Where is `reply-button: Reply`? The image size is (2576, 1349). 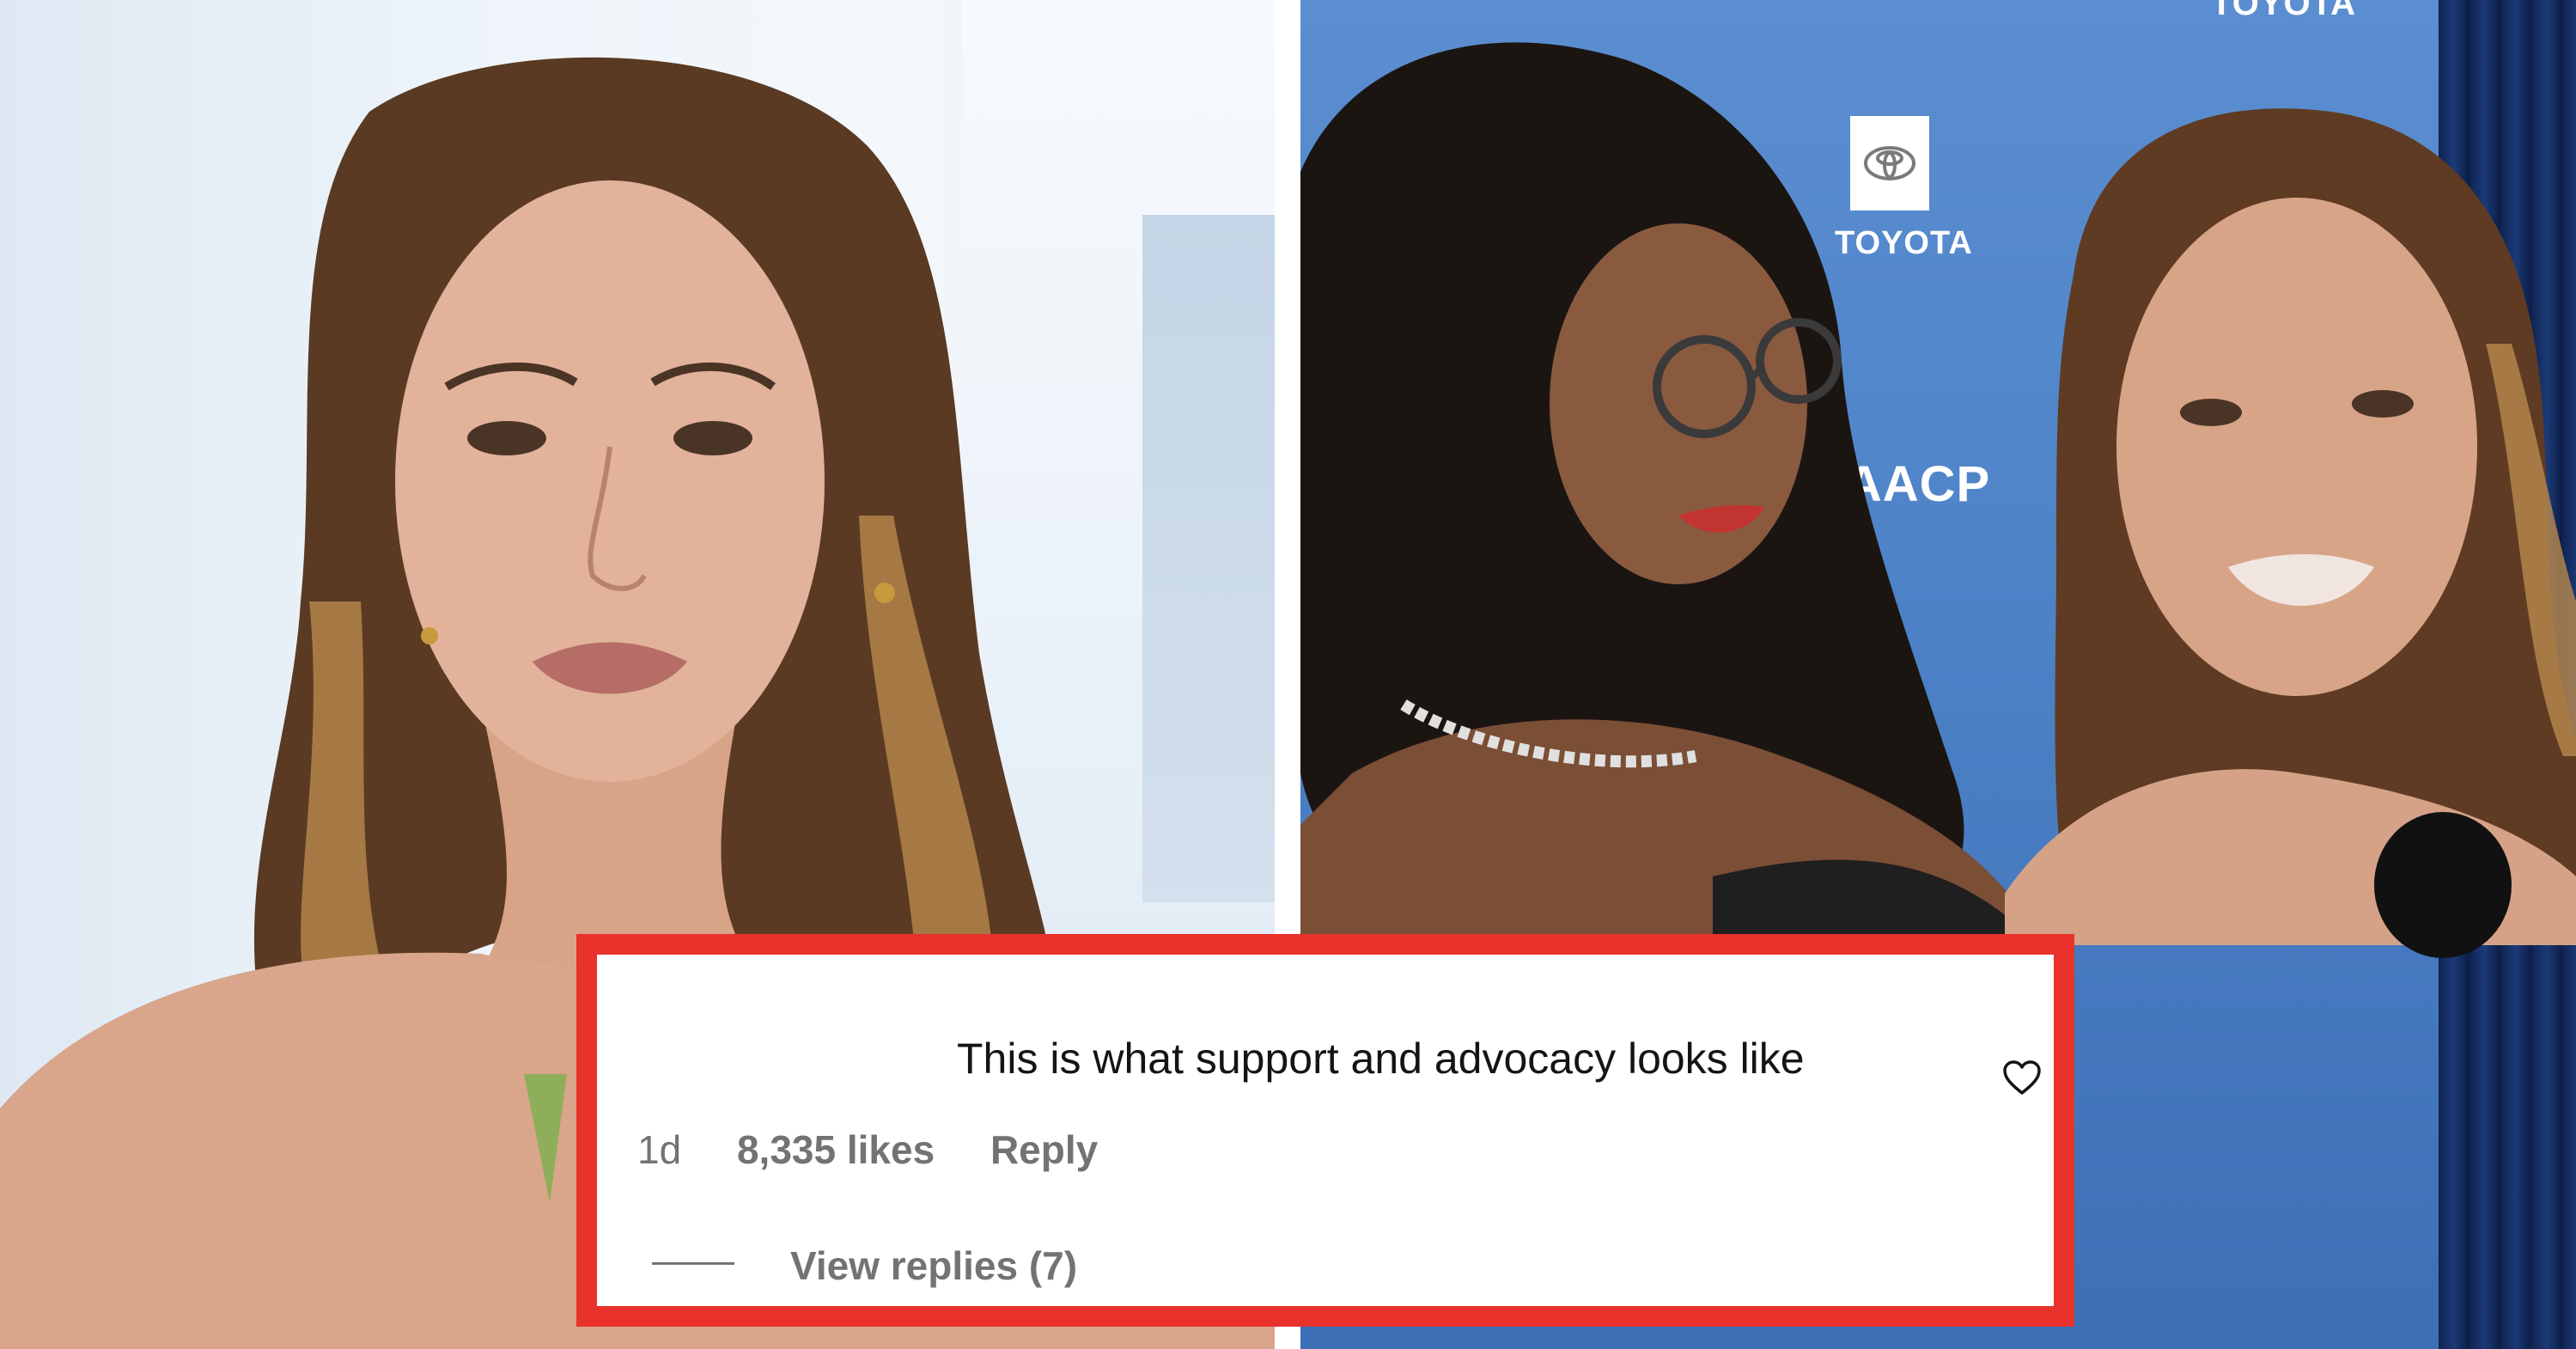 reply-button: Reply is located at coordinates (1044, 1150).